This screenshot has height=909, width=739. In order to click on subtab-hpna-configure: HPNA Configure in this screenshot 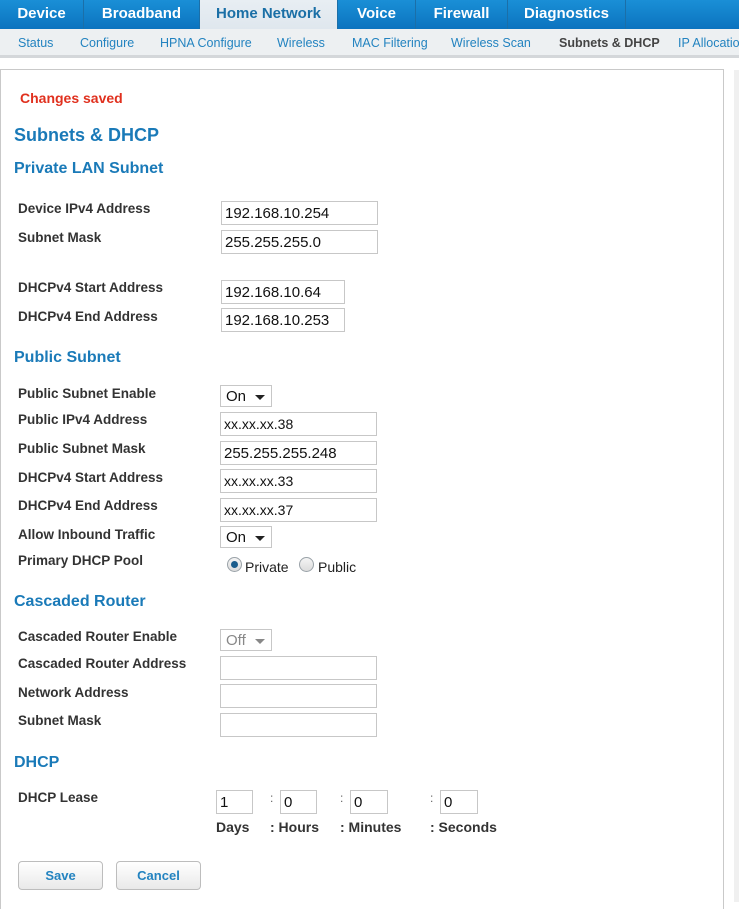, I will do `click(206, 43)`.